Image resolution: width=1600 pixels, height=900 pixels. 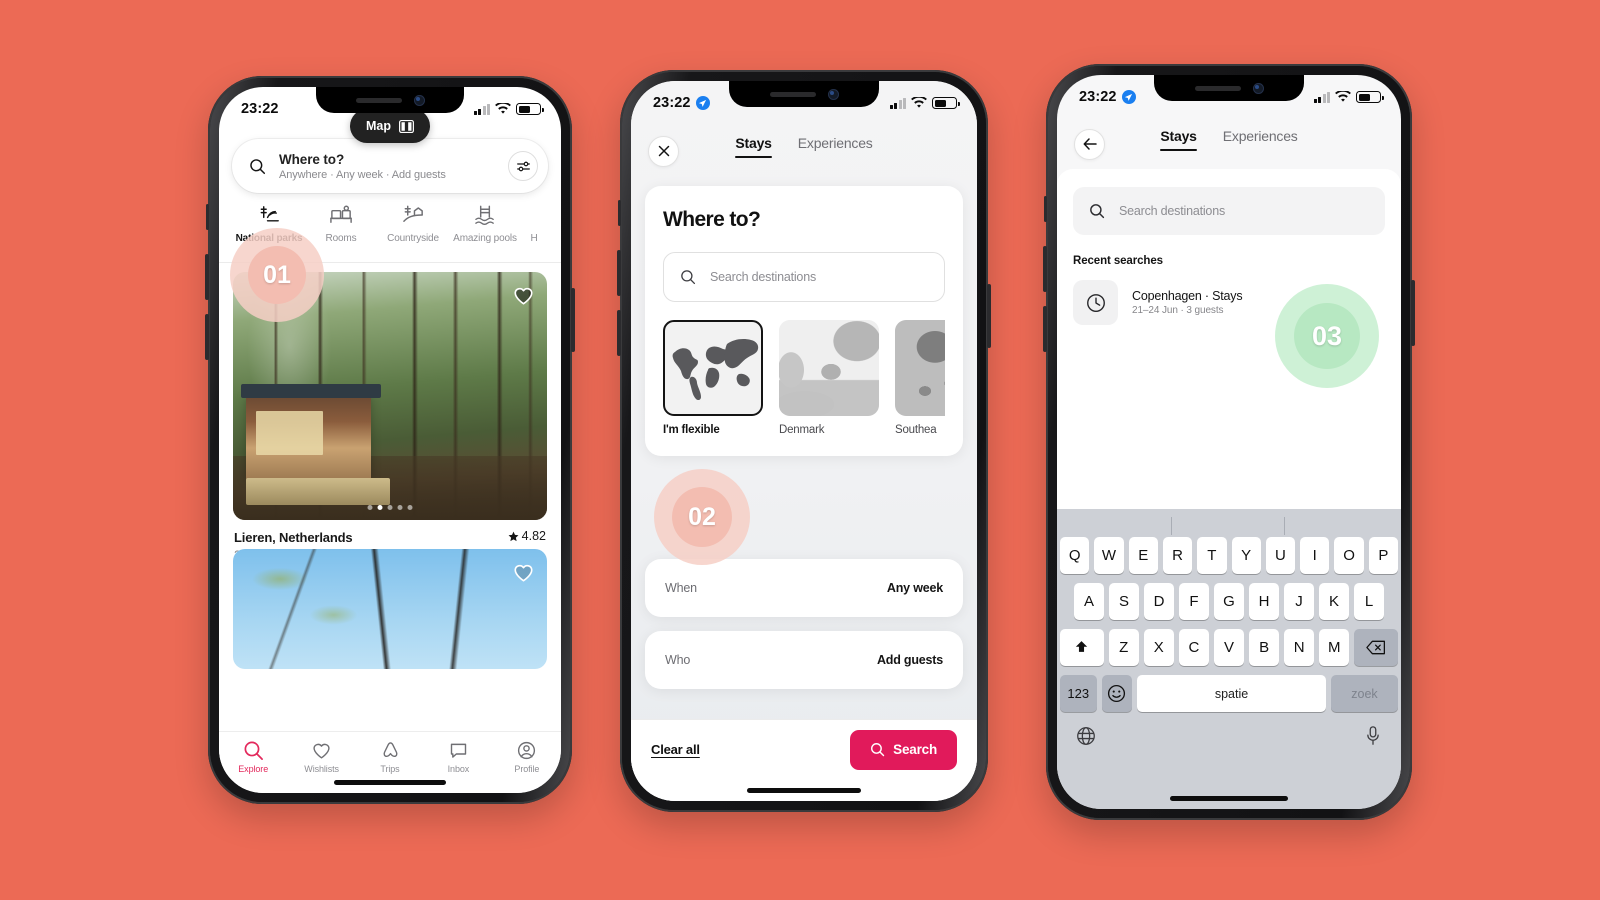 What do you see at coordinates (1123, 647) in the screenshot?
I see `key-z: Z` at bounding box center [1123, 647].